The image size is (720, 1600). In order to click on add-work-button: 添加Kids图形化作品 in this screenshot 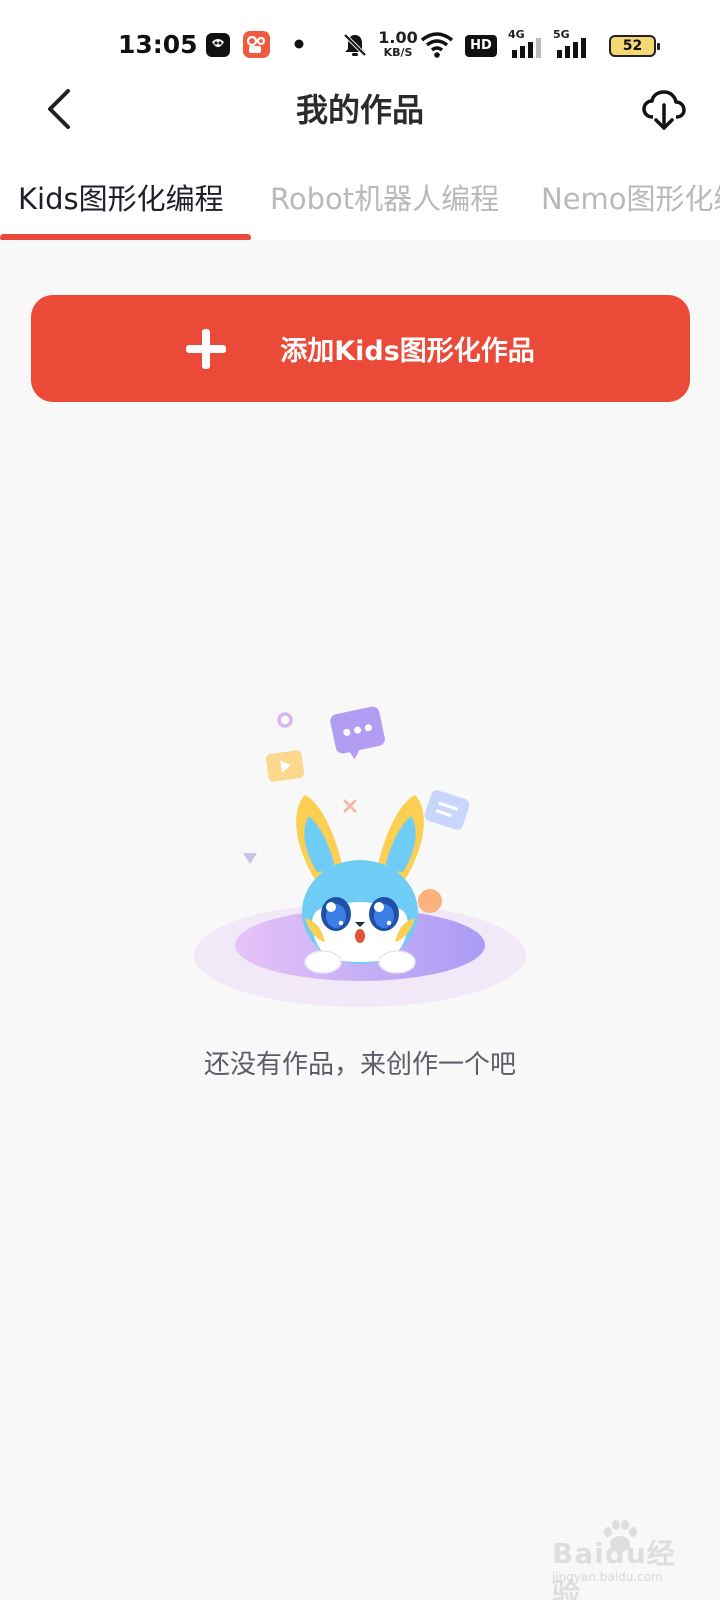, I will do `click(360, 348)`.